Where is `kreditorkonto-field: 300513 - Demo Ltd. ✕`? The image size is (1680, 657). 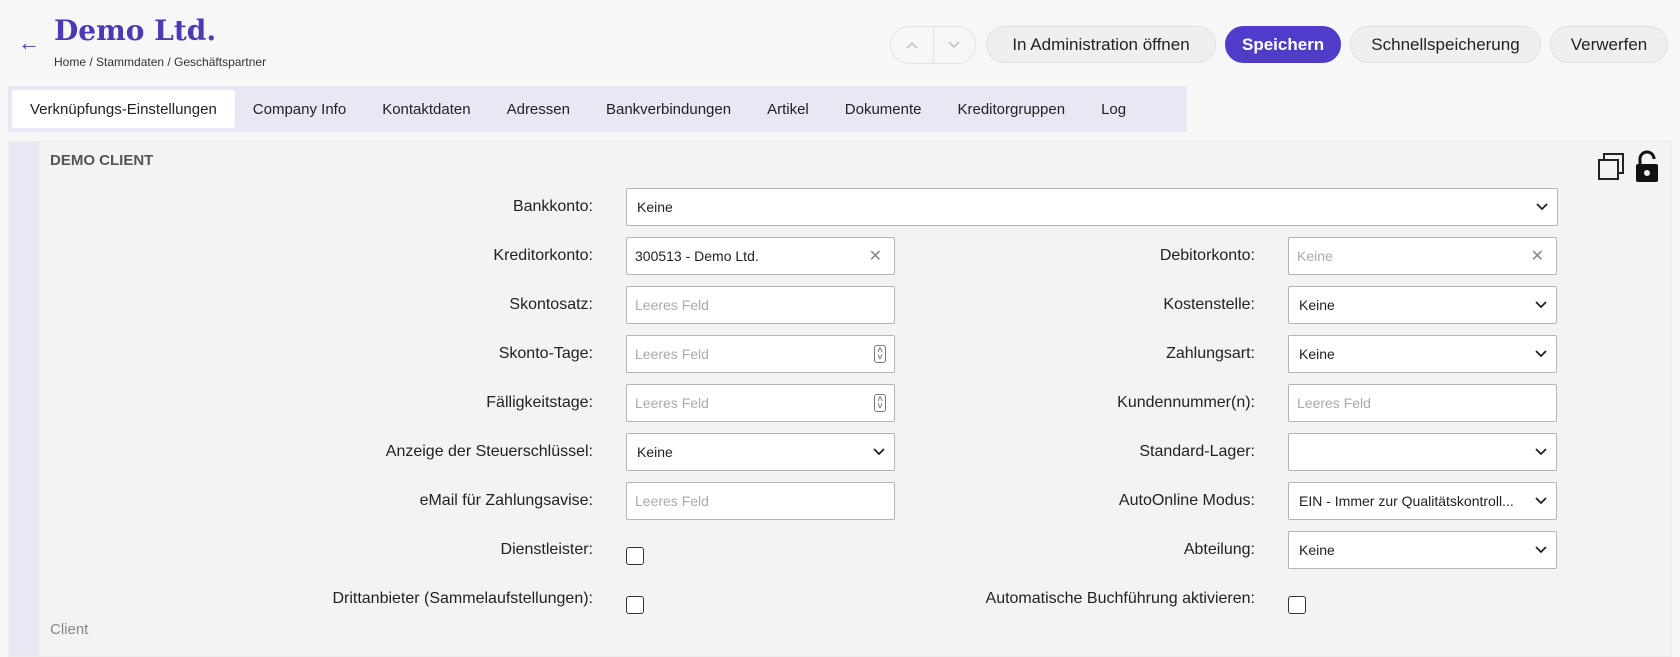
kreditorkonto-field: 300513 - Demo Ltd. ✕ is located at coordinates (760, 256).